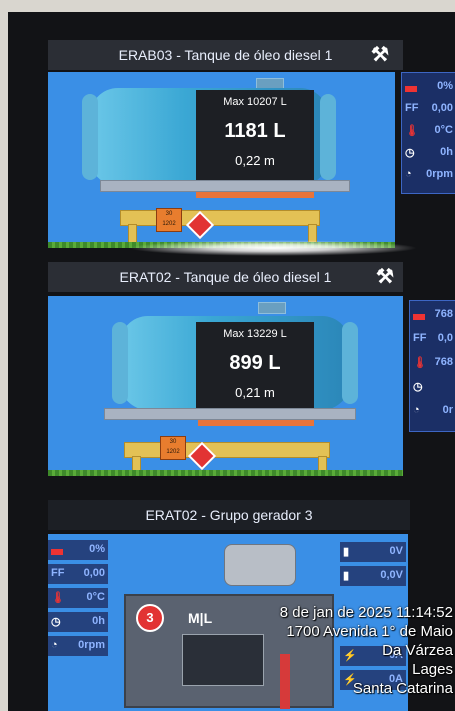 This screenshot has height=711, width=455. What do you see at coordinates (366, 612) in the screenshot?
I see `overlay-datetime: 8 de jan de 2025 11:14:52` at bounding box center [366, 612].